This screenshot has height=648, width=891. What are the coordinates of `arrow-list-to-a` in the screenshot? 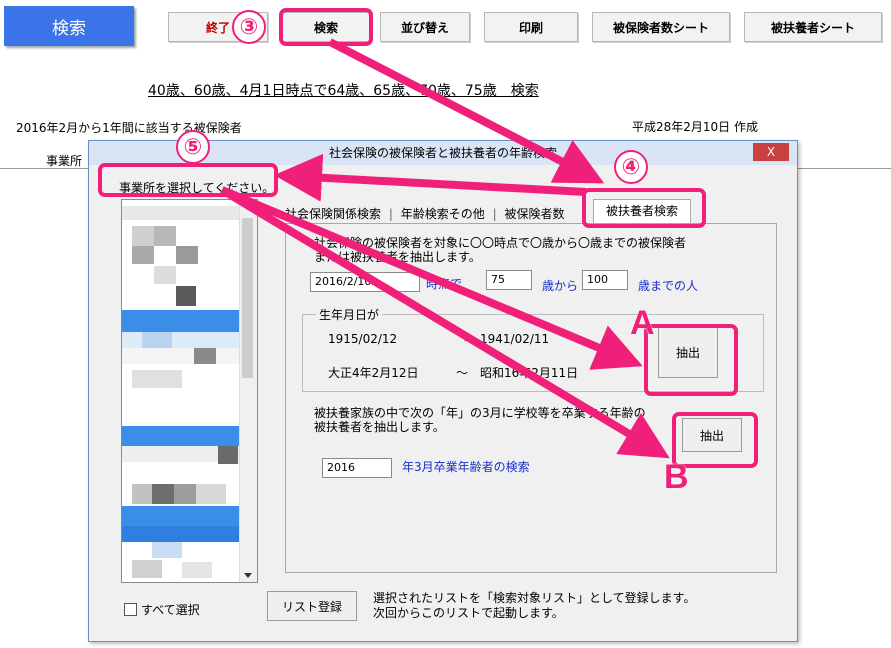 It's located at (431, 278).